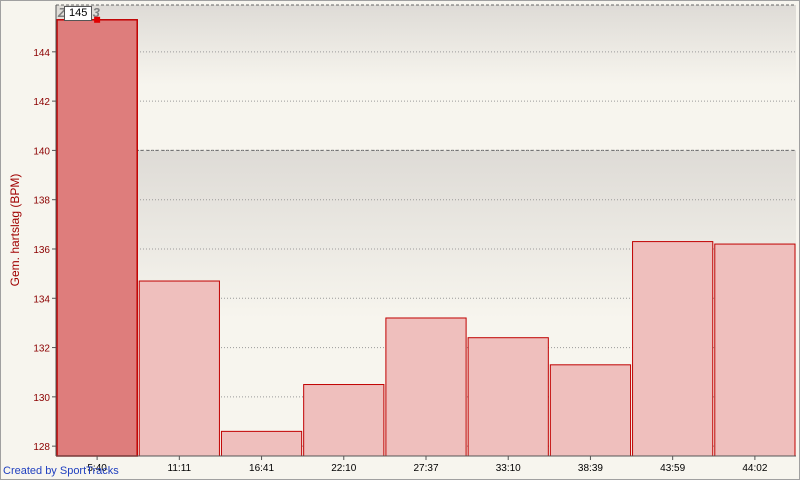 Image resolution: width=800 pixels, height=480 pixels. I want to click on y-tick-label: 140, so click(41, 151).